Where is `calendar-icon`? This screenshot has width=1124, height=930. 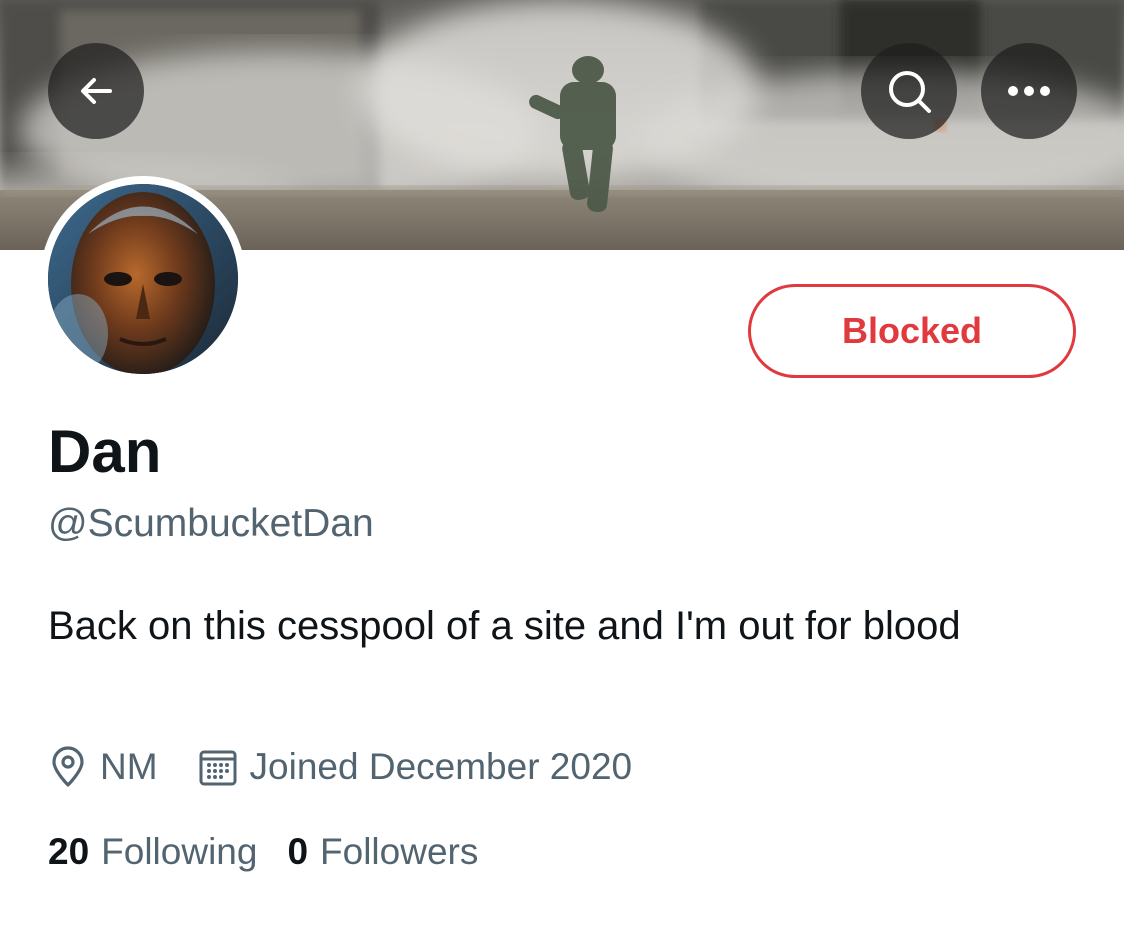 calendar-icon is located at coordinates (224, 767).